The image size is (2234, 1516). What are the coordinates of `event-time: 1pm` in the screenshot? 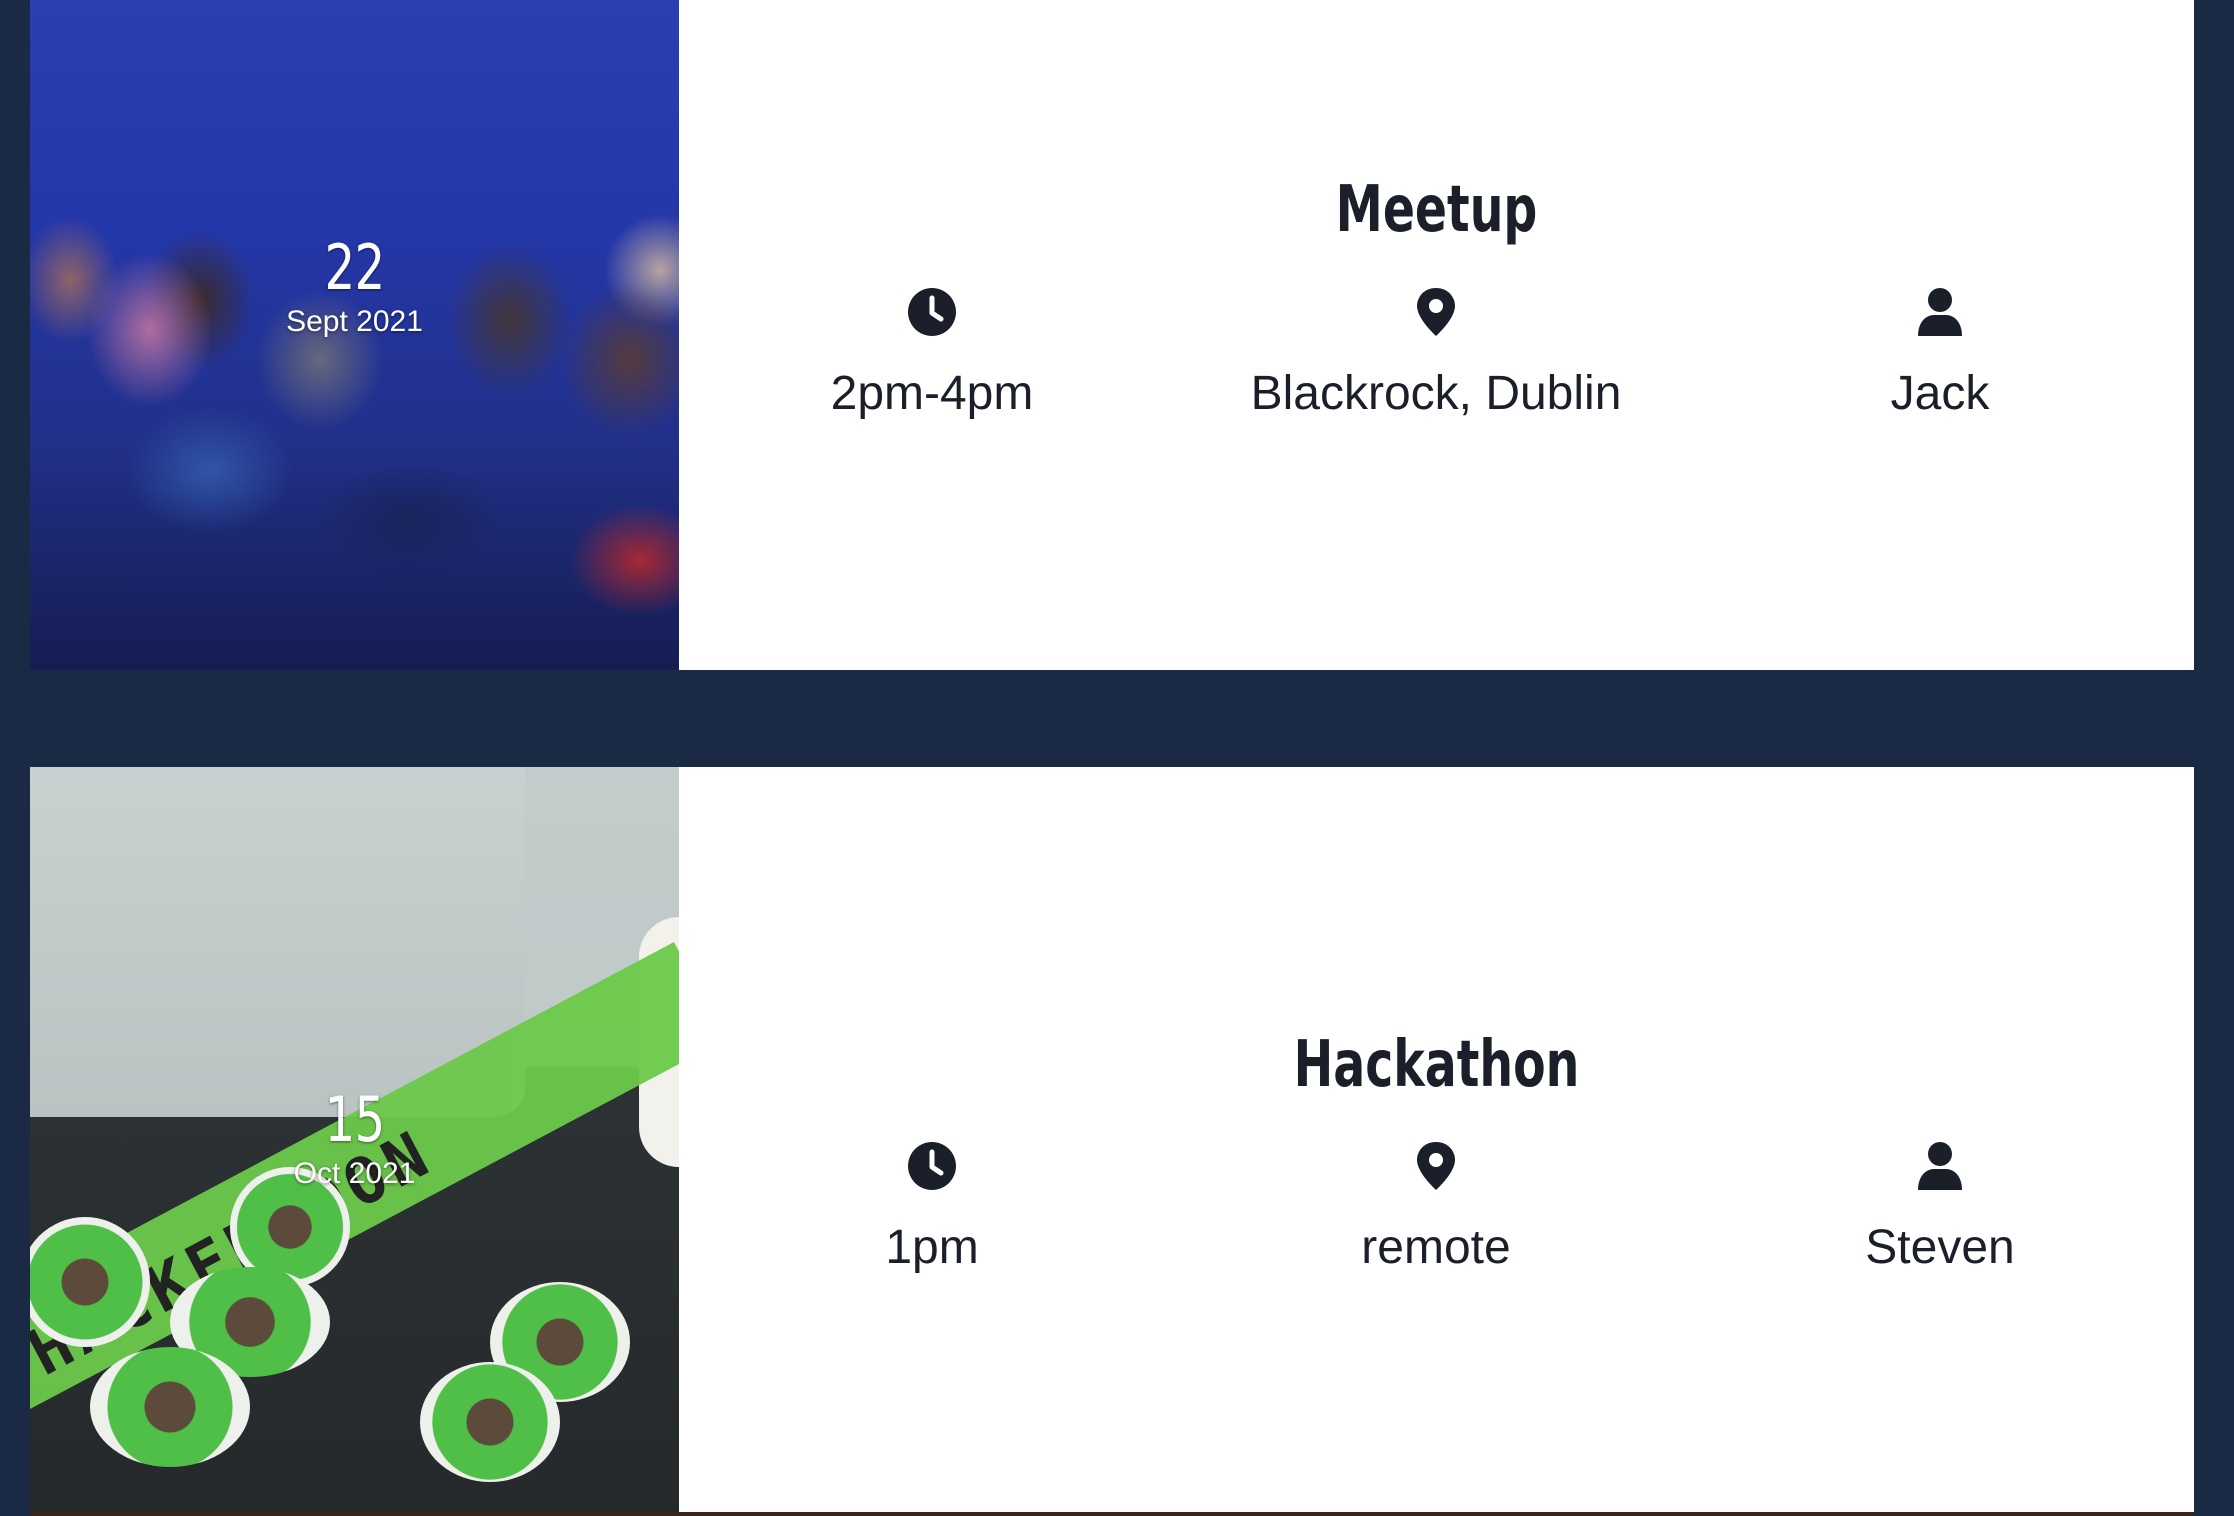 It's located at (932, 1205).